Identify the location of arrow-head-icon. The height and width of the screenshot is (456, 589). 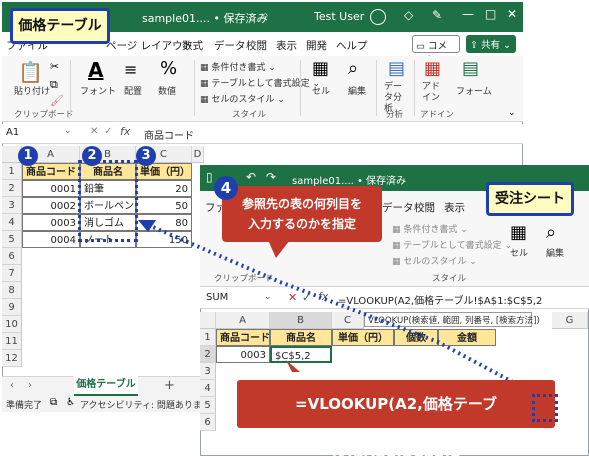
(147, 226).